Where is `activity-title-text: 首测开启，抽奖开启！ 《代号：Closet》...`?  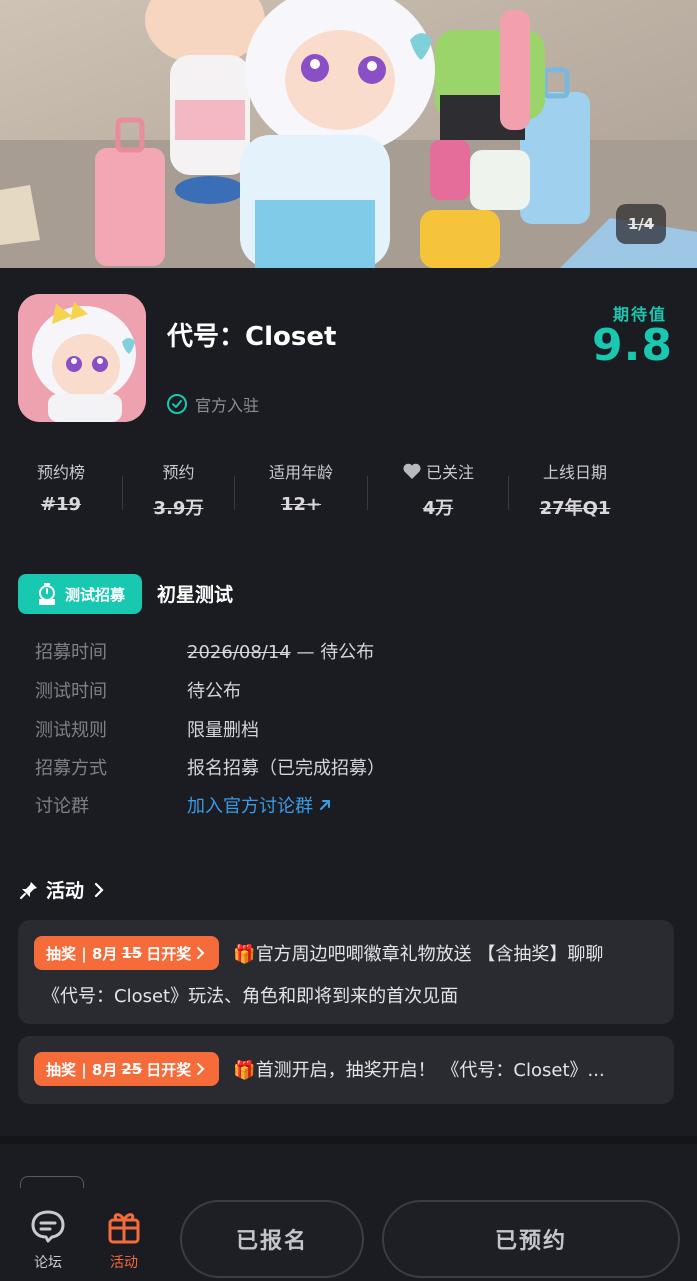 activity-title-text: 首测开启，抽奖开启！ 《代号：Closet》... is located at coordinates (430, 1070).